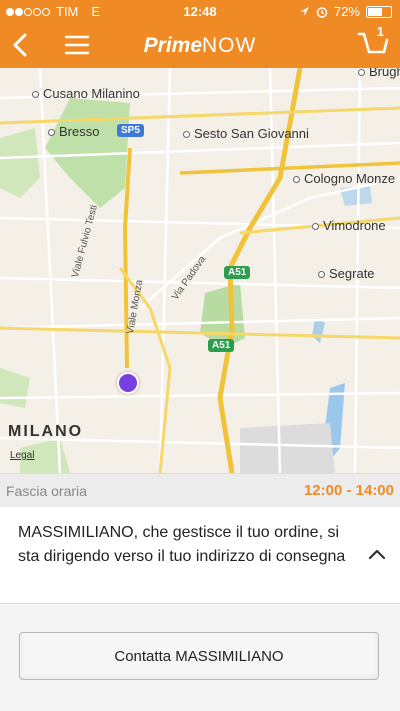 The width and height of the screenshot is (400, 711). What do you see at coordinates (246, 133) in the screenshot?
I see `map-label-sesto: Sesto San Giovanni` at bounding box center [246, 133].